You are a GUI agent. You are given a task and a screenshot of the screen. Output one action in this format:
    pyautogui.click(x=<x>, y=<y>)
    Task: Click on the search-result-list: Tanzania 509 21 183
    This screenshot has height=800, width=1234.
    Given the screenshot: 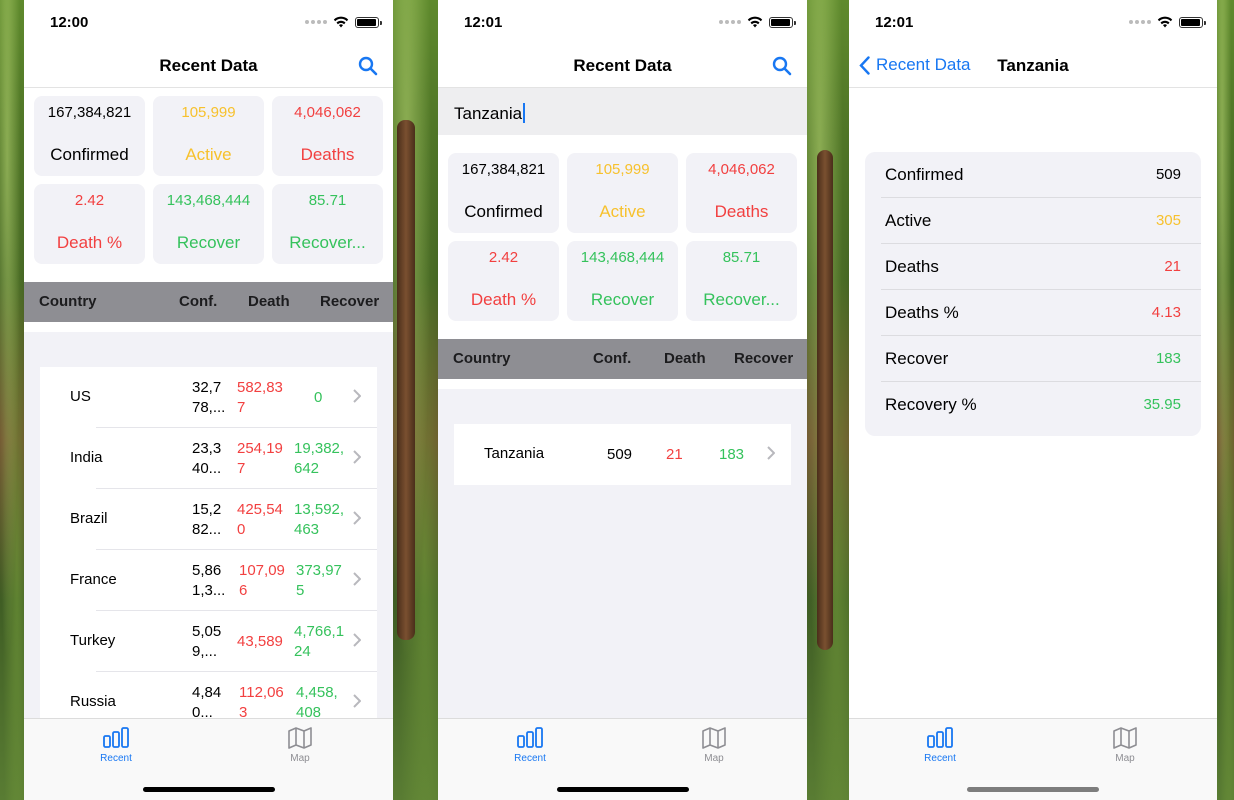 What is the action you would take?
    pyautogui.click(x=622, y=454)
    